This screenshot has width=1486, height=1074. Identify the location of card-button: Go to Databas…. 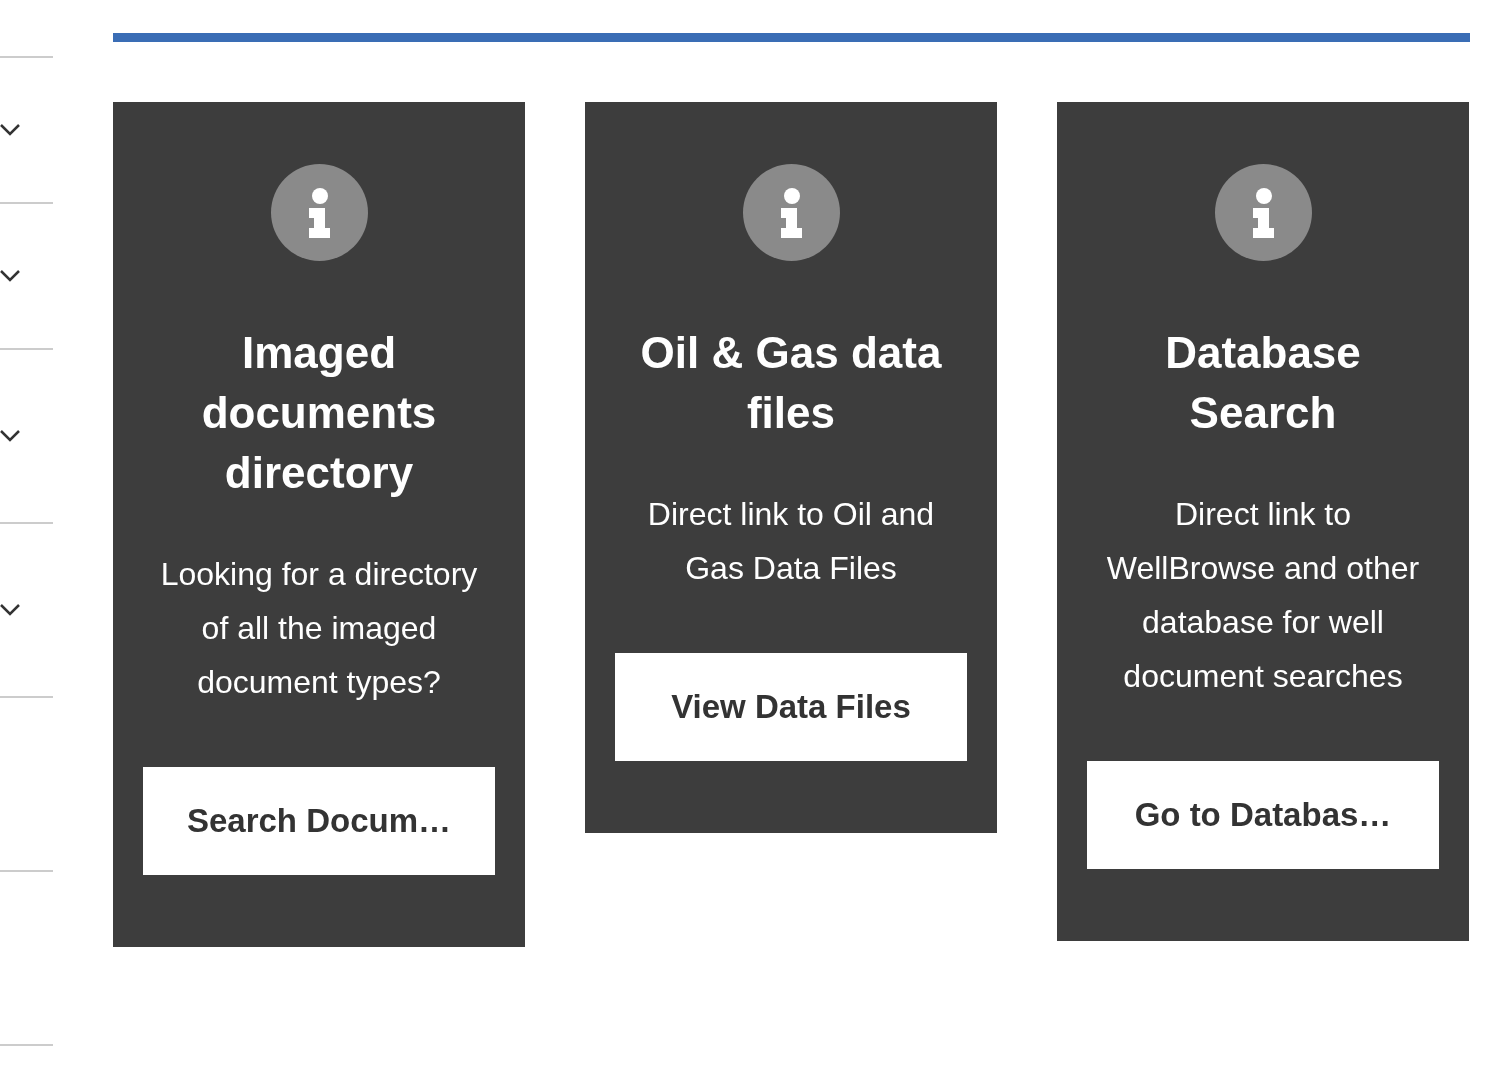
(1263, 815).